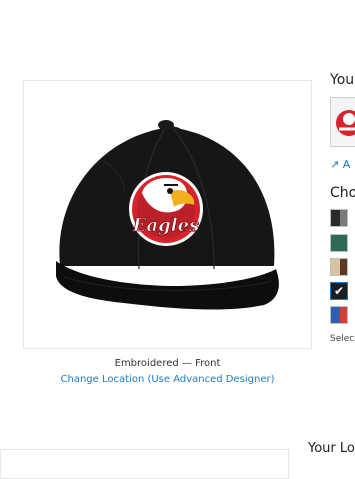 The height and width of the screenshot is (479, 355). What do you see at coordinates (335, 164) in the screenshot?
I see `external-link-icon: ↗` at bounding box center [335, 164].